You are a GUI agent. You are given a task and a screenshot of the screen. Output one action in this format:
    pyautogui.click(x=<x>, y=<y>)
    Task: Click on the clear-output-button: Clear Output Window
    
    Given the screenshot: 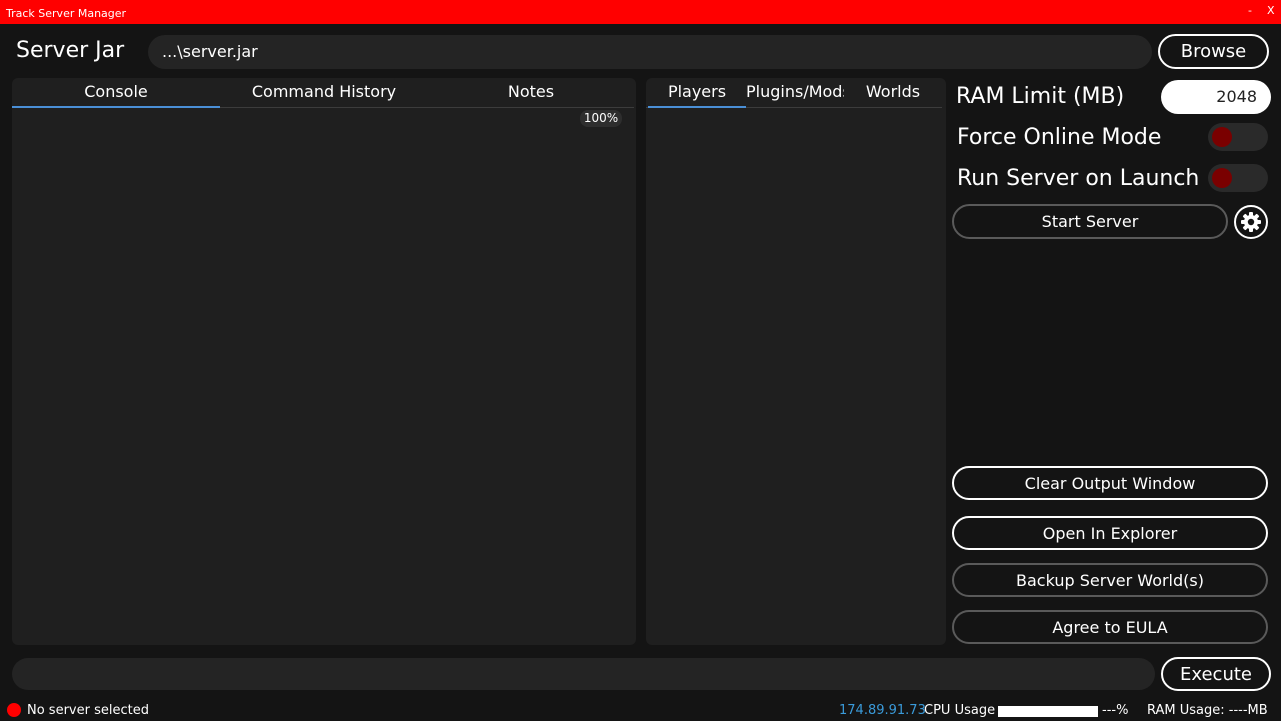 What is the action you would take?
    pyautogui.click(x=1110, y=483)
    